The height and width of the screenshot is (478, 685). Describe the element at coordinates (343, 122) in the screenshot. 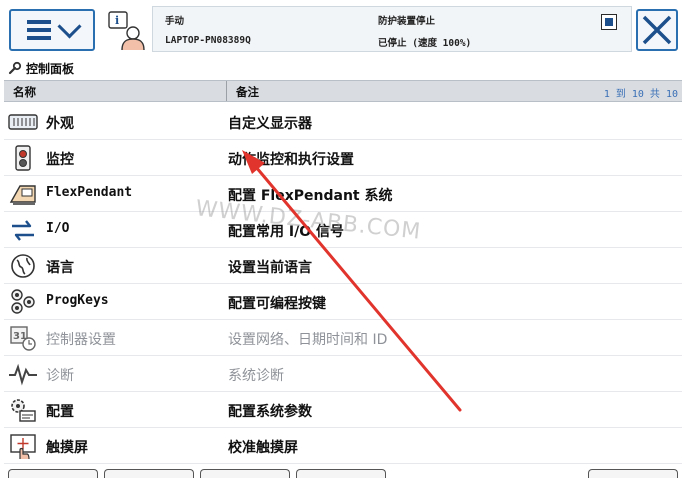

I see `list-item: 外观 自定义显示器` at that location.